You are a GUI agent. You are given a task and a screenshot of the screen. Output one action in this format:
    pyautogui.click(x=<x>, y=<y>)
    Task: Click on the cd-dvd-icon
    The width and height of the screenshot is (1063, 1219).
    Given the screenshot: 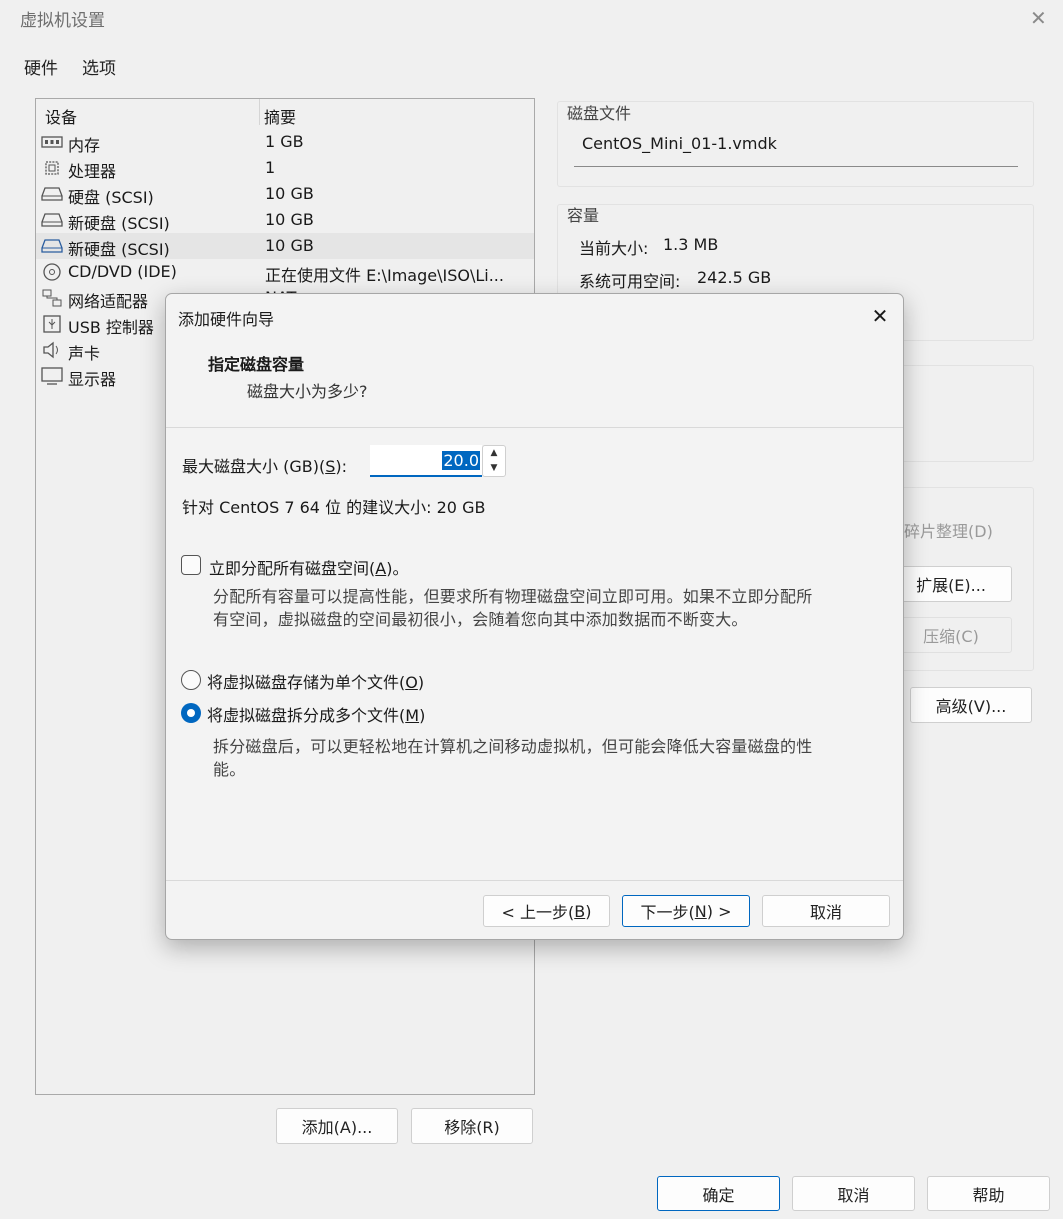 What is the action you would take?
    pyautogui.click(x=52, y=272)
    